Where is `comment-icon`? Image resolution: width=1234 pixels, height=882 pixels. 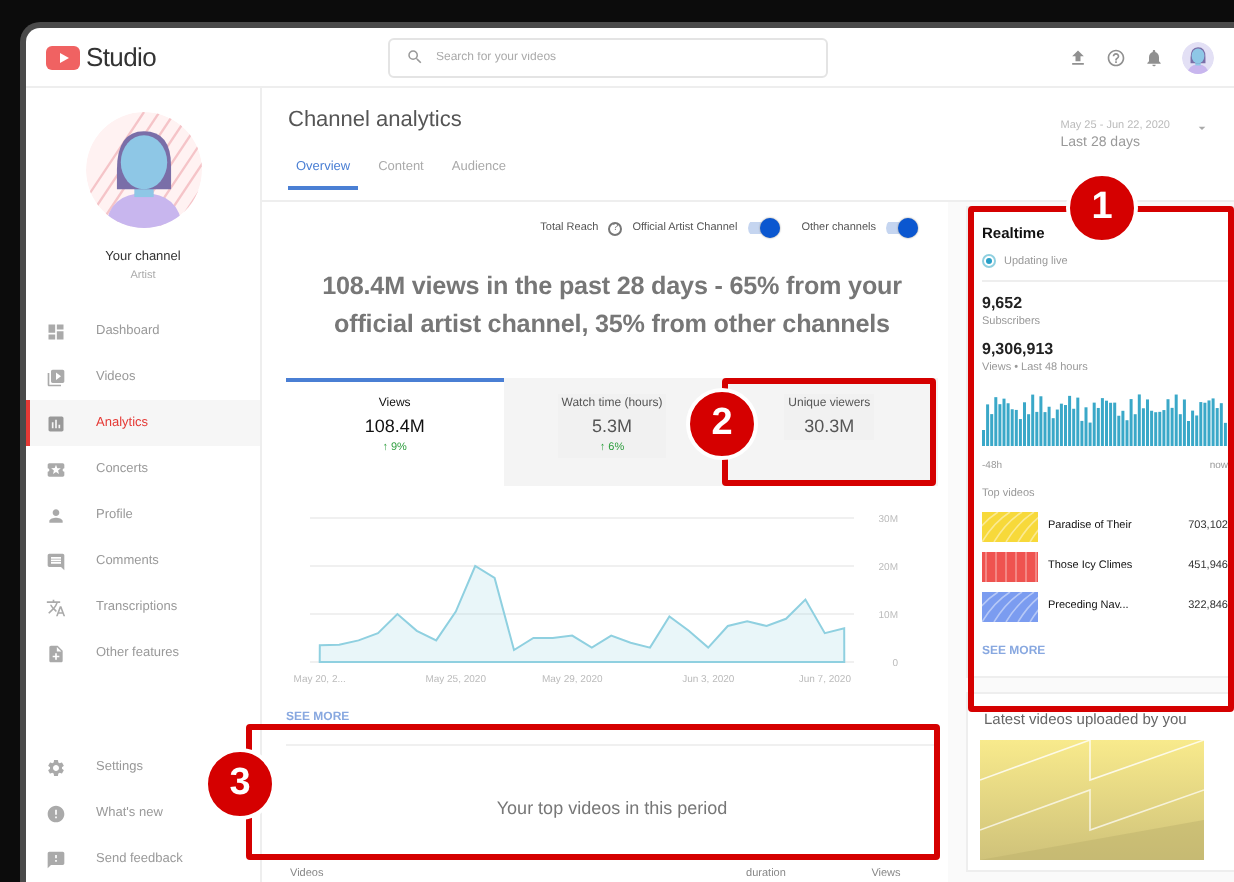
comment-icon is located at coordinates (56, 561).